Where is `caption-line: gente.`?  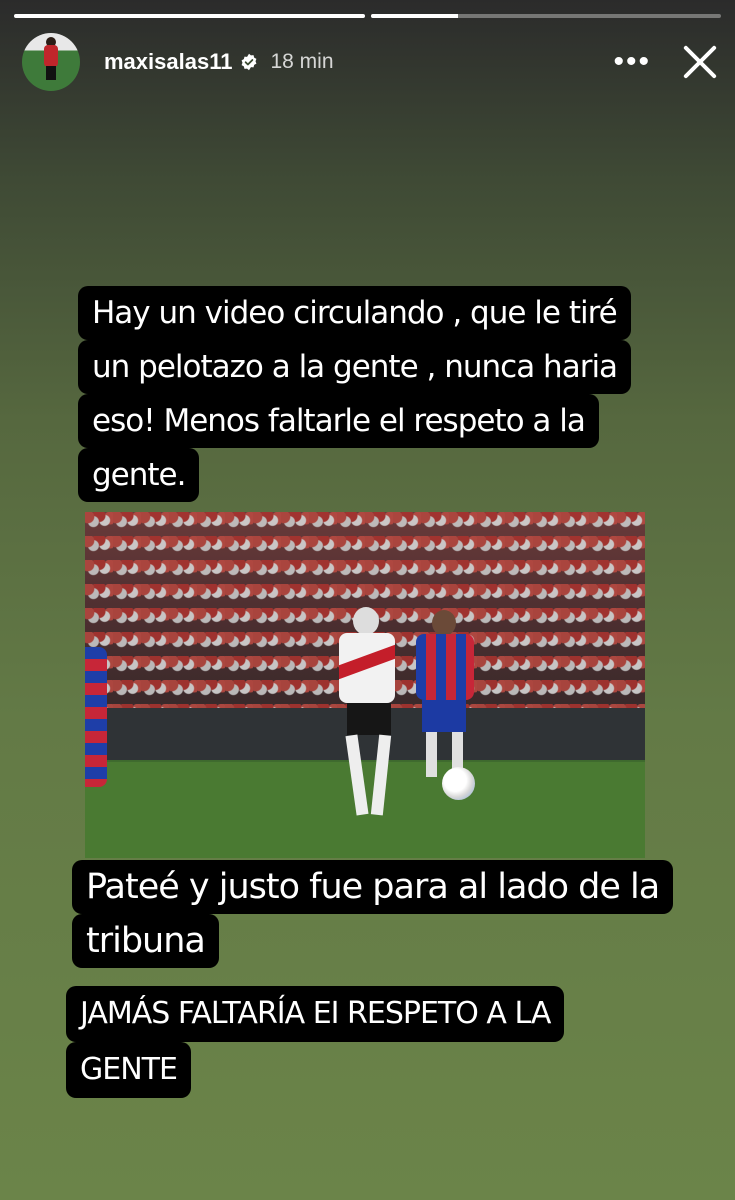
caption-line: gente. is located at coordinates (139, 475).